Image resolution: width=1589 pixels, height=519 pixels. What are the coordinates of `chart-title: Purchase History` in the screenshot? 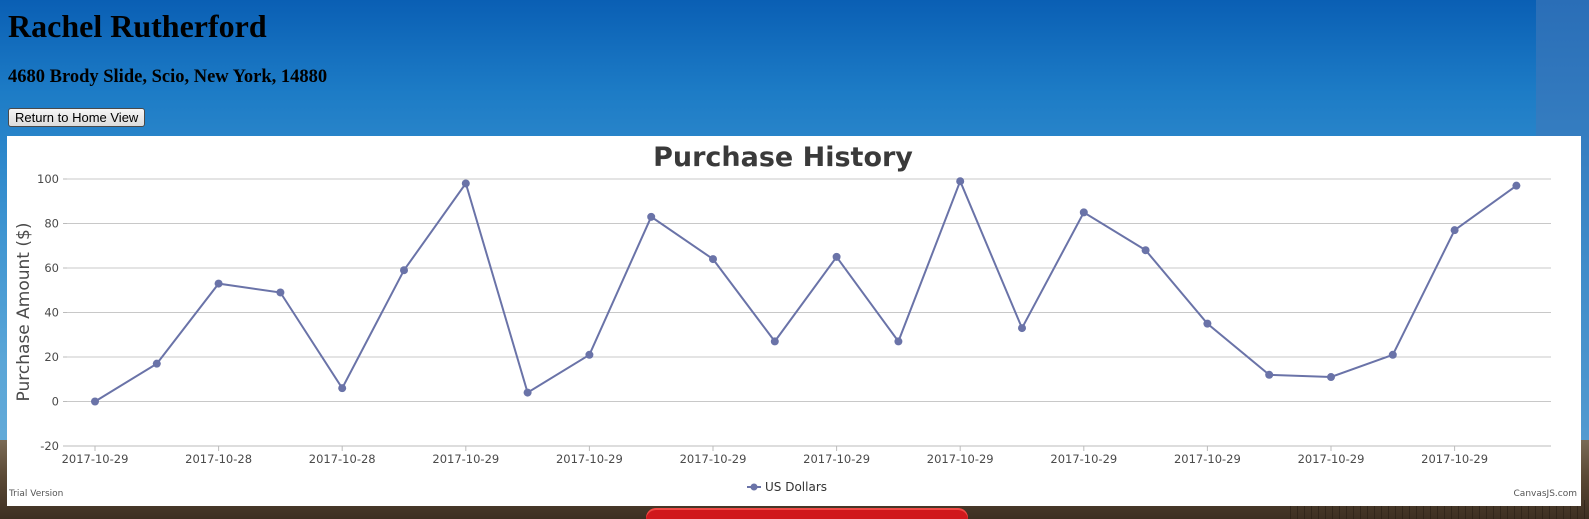 It's located at (783, 157).